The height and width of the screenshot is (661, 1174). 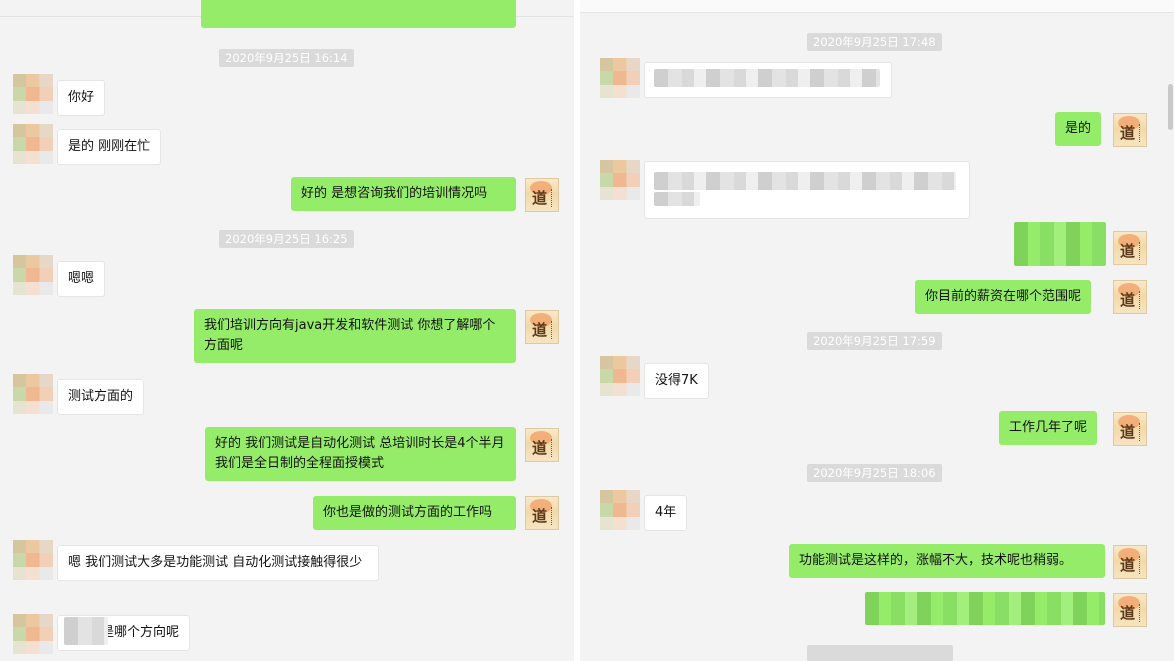 I want to click on received-message-redacted, so click(x=807, y=190).